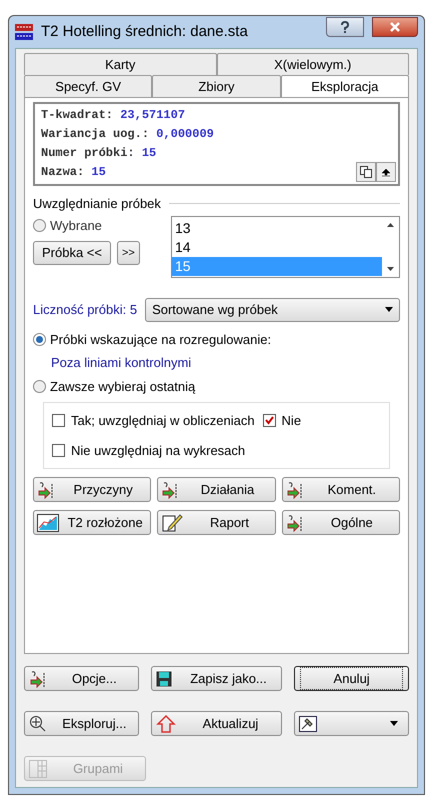  Describe the element at coordinates (312, 64) in the screenshot. I see `tab: X(wielowym.)` at that location.